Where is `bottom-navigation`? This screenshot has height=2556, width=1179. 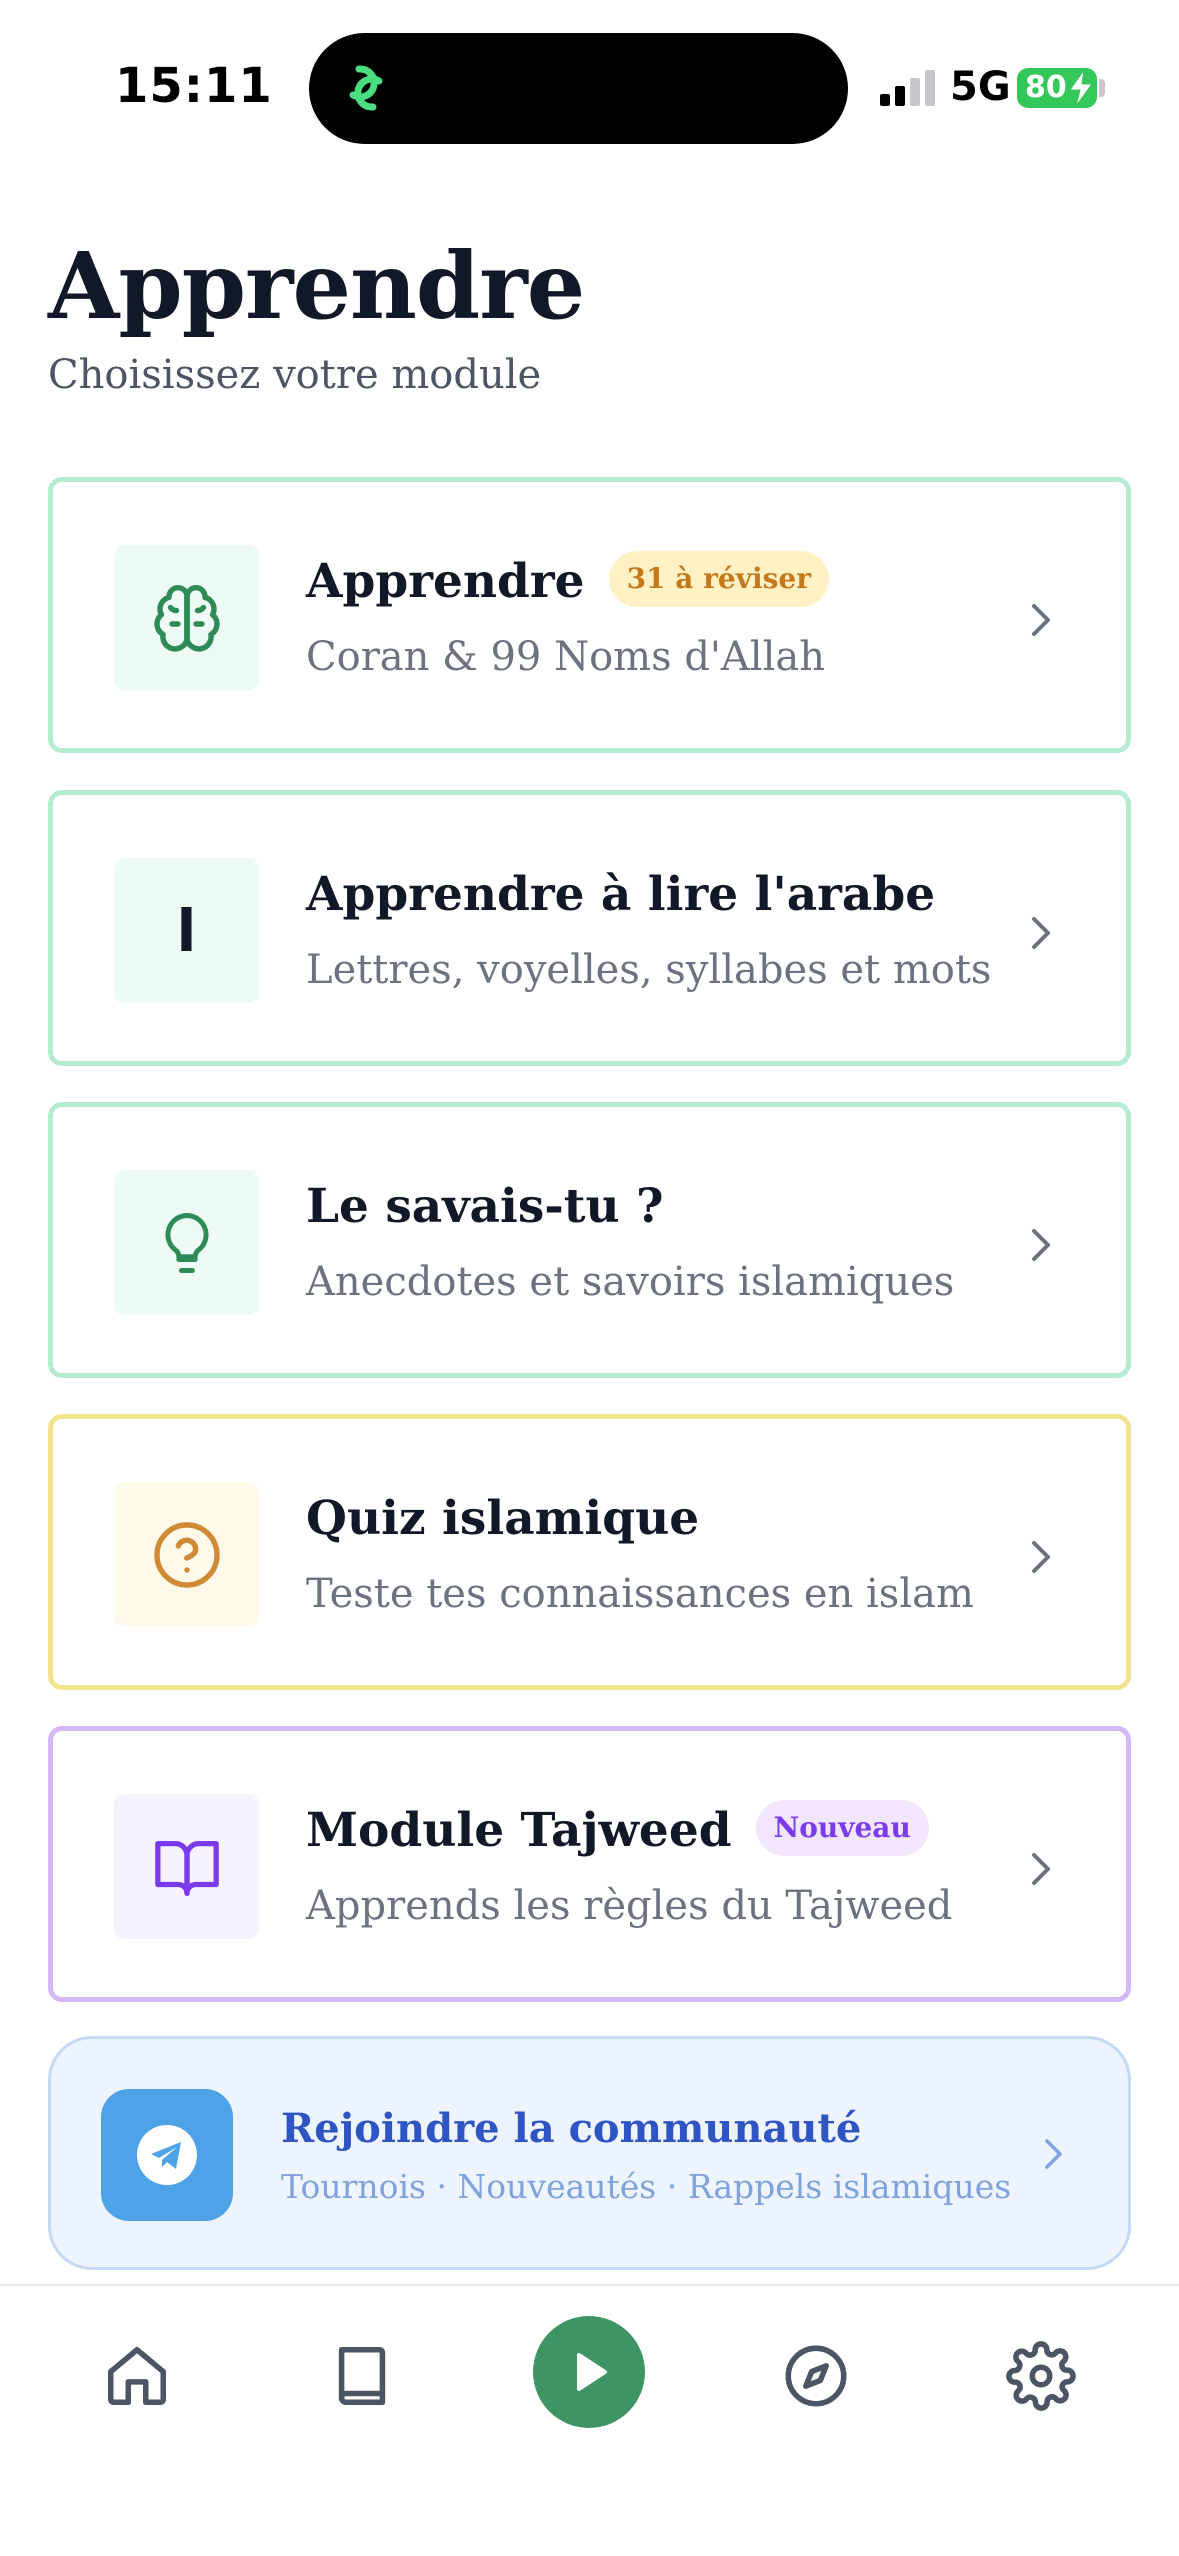 bottom-navigation is located at coordinates (589, 2420).